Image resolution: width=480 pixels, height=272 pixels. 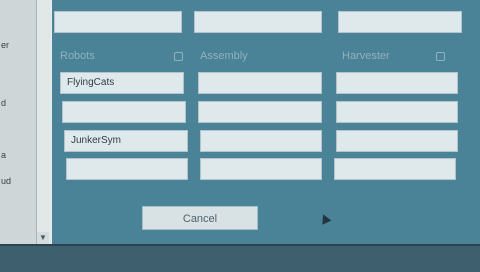 What do you see at coordinates (43, 238) in the screenshot?
I see `scroll-down-arrow-icon: ▼` at bounding box center [43, 238].